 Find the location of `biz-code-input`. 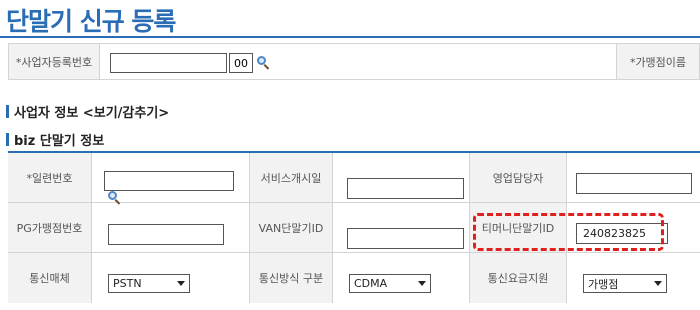

biz-code-input is located at coordinates (241, 63).